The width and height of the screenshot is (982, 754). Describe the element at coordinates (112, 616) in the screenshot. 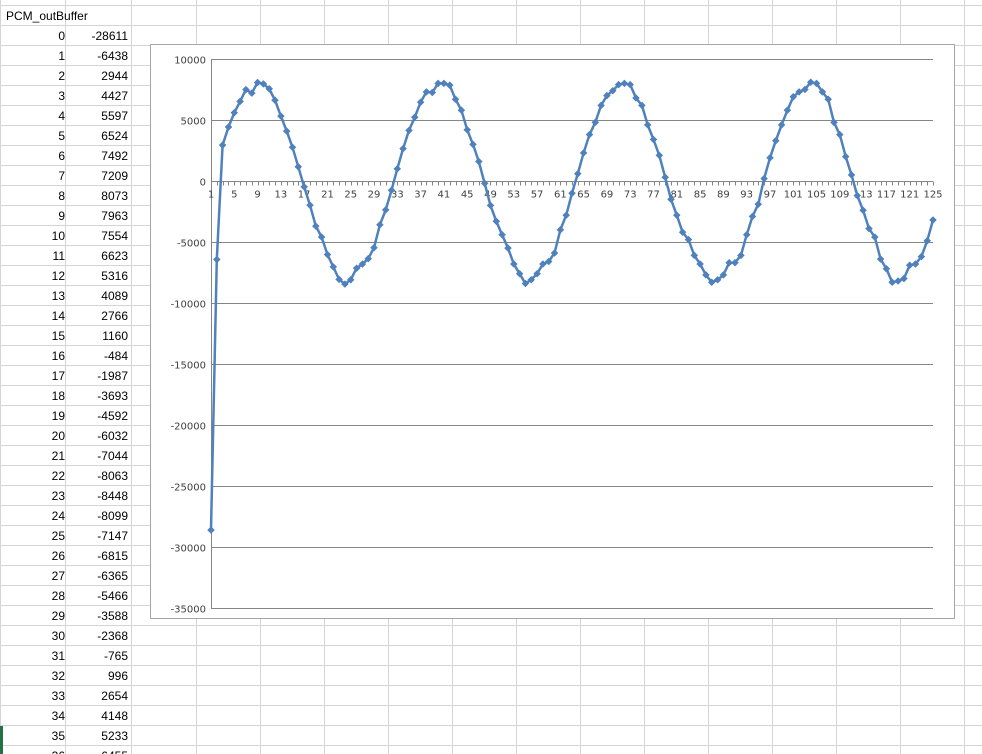

I see `cell-value: -3588` at that location.